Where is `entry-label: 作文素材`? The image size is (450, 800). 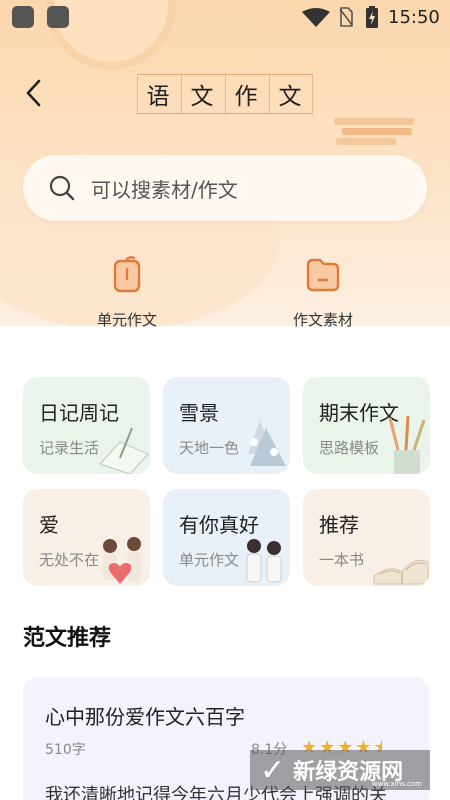 entry-label: 作文素材 is located at coordinates (322, 320).